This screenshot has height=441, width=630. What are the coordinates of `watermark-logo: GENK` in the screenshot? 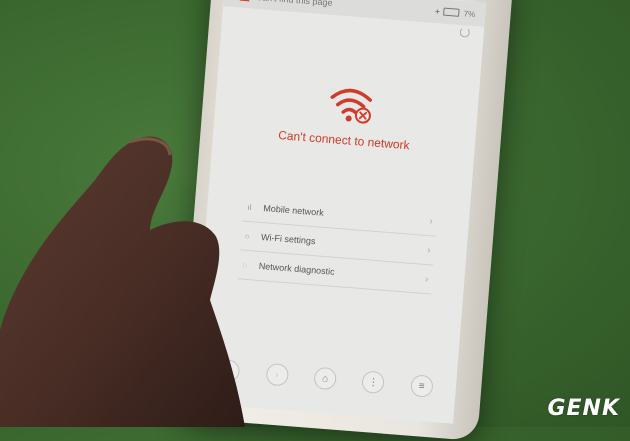 It's located at (583, 408).